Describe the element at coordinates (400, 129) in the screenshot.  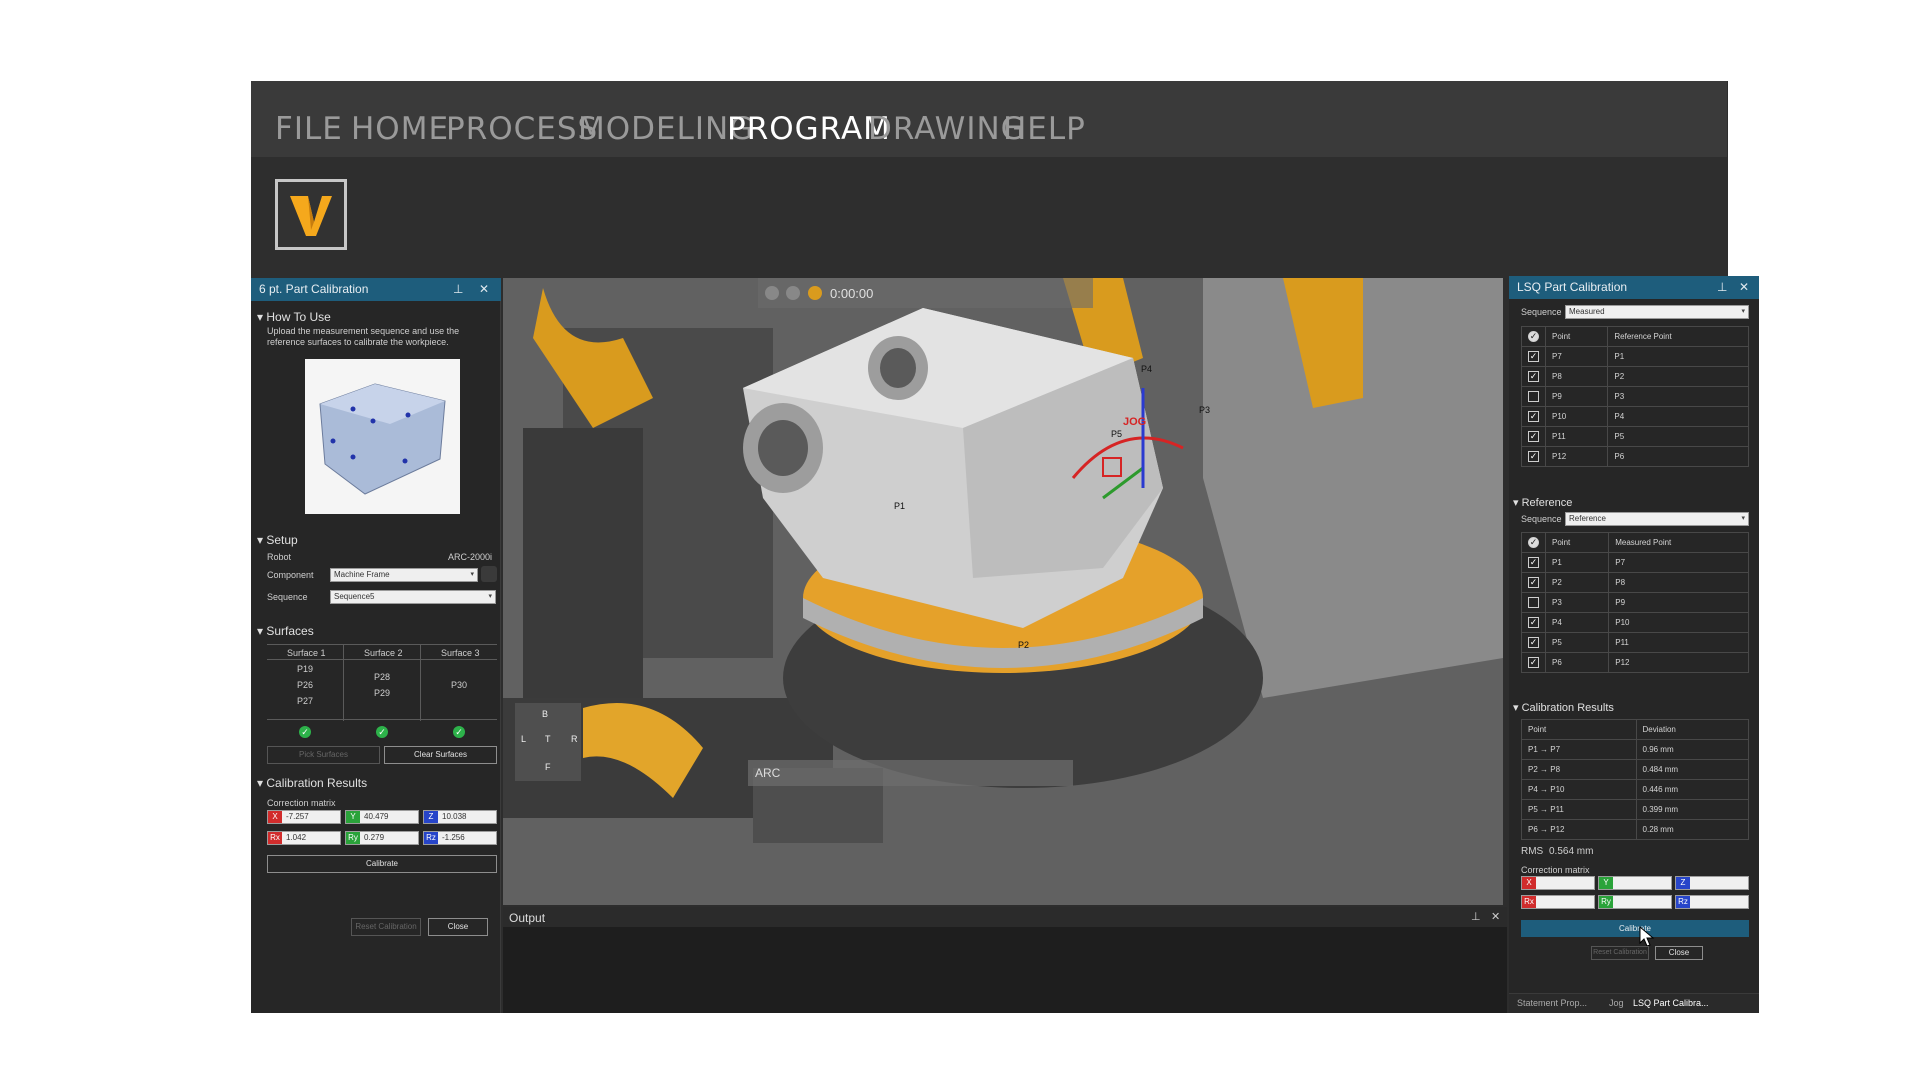
I see `menu-home: HOME` at that location.